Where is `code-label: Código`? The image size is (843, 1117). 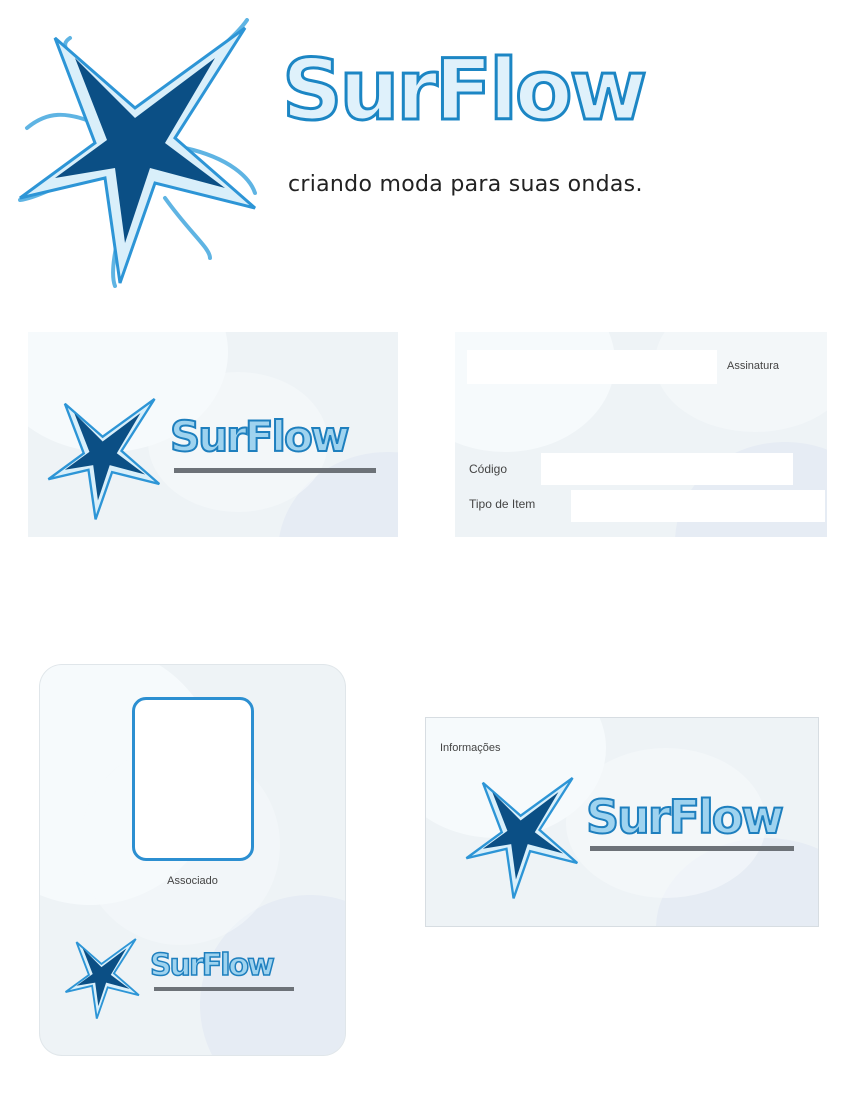 code-label: Código is located at coordinates (488, 469).